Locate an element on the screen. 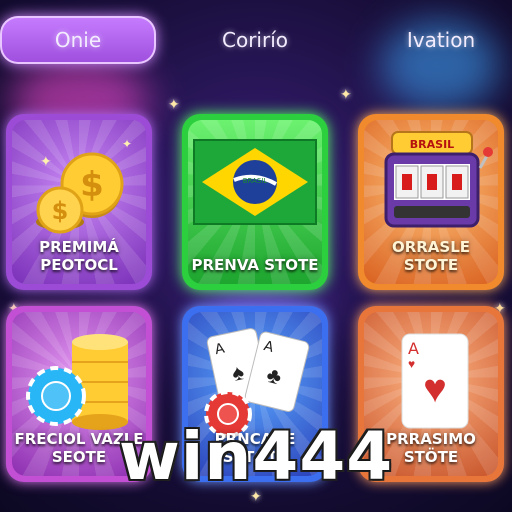 This screenshot has height=512, width=512. tab-corirío: Corirío is located at coordinates (255, 40).